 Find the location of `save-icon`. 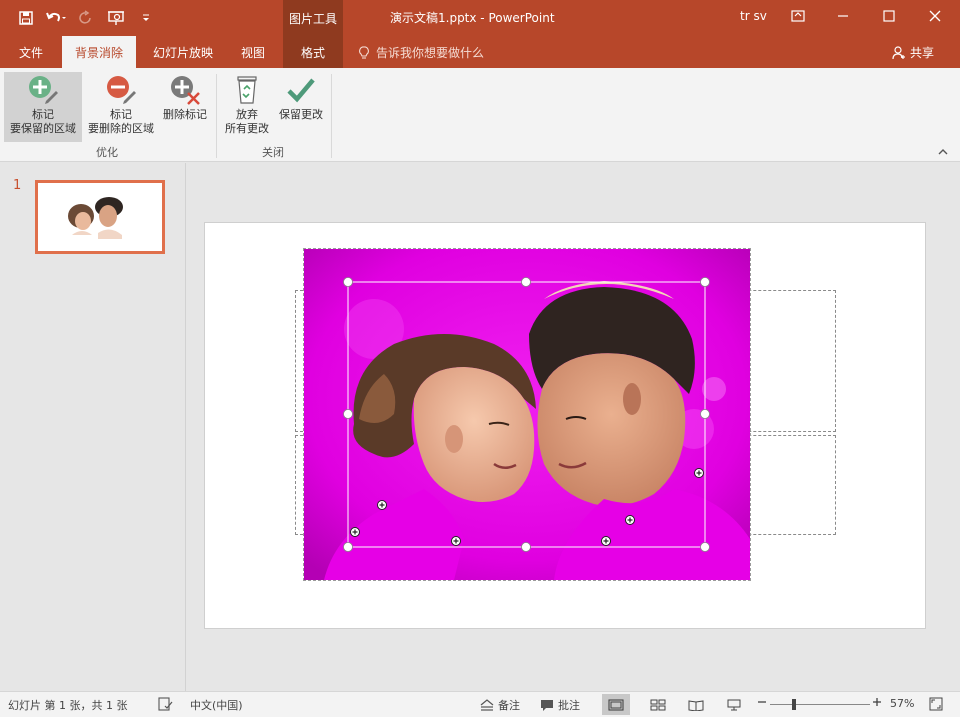

save-icon is located at coordinates (26, 18).